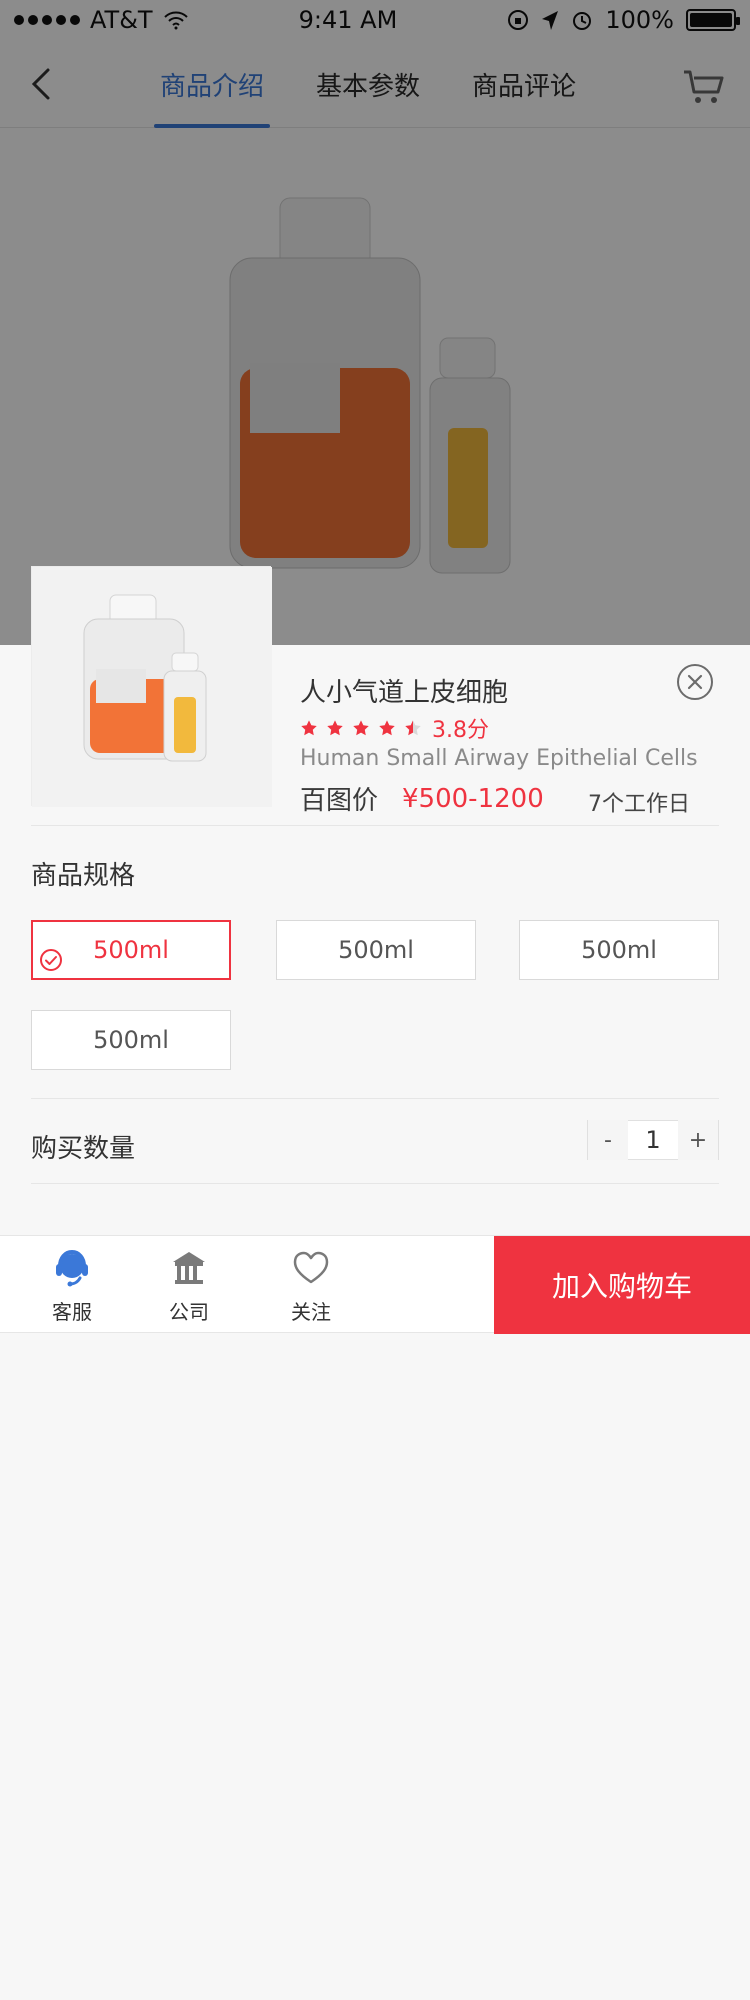  Describe the element at coordinates (311, 1286) in the screenshot. I see `follow-button: 关注` at that location.